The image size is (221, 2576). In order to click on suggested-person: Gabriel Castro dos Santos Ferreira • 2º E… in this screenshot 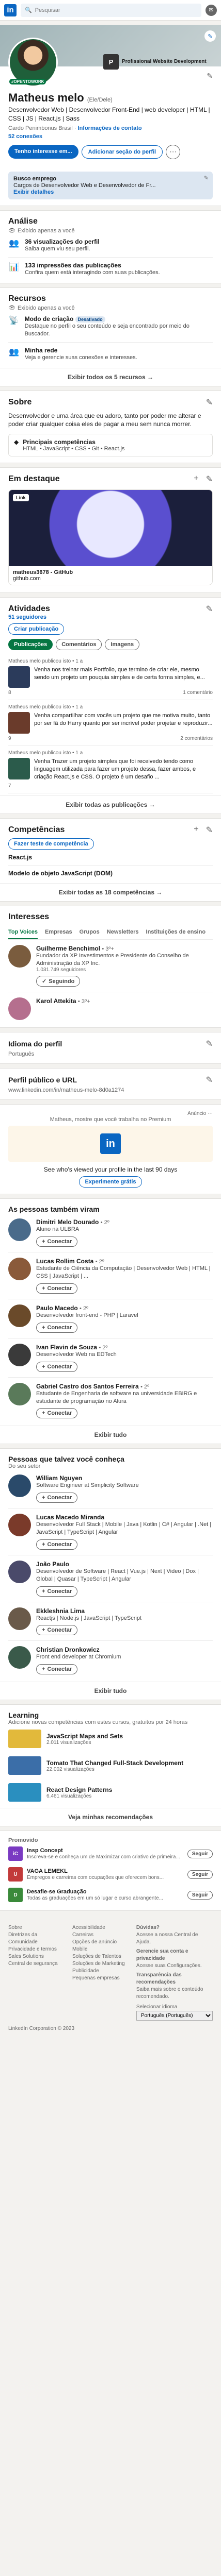, I will do `click(110, 1401)`.